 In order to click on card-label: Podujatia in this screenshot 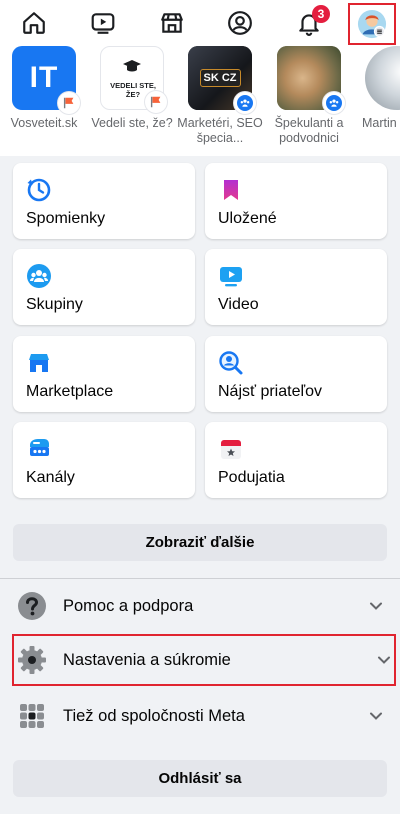, I will do `click(251, 477)`.